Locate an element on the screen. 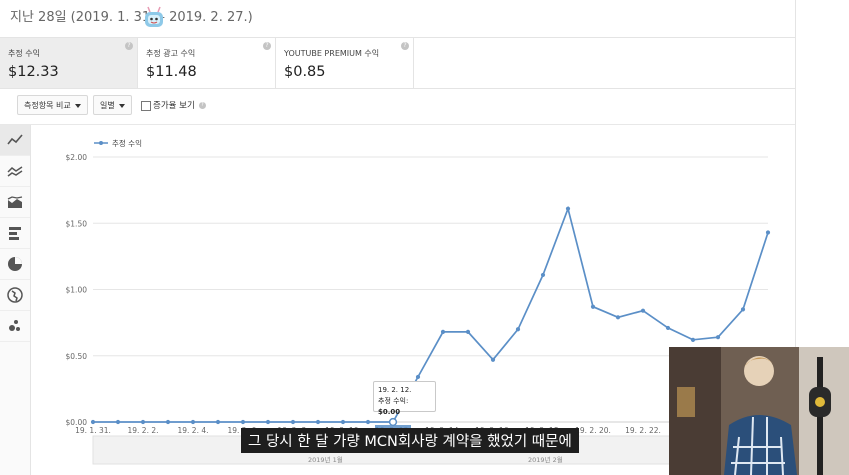 The height and width of the screenshot is (475, 849). tooltip-metric-value: $0.00 is located at coordinates (389, 412).